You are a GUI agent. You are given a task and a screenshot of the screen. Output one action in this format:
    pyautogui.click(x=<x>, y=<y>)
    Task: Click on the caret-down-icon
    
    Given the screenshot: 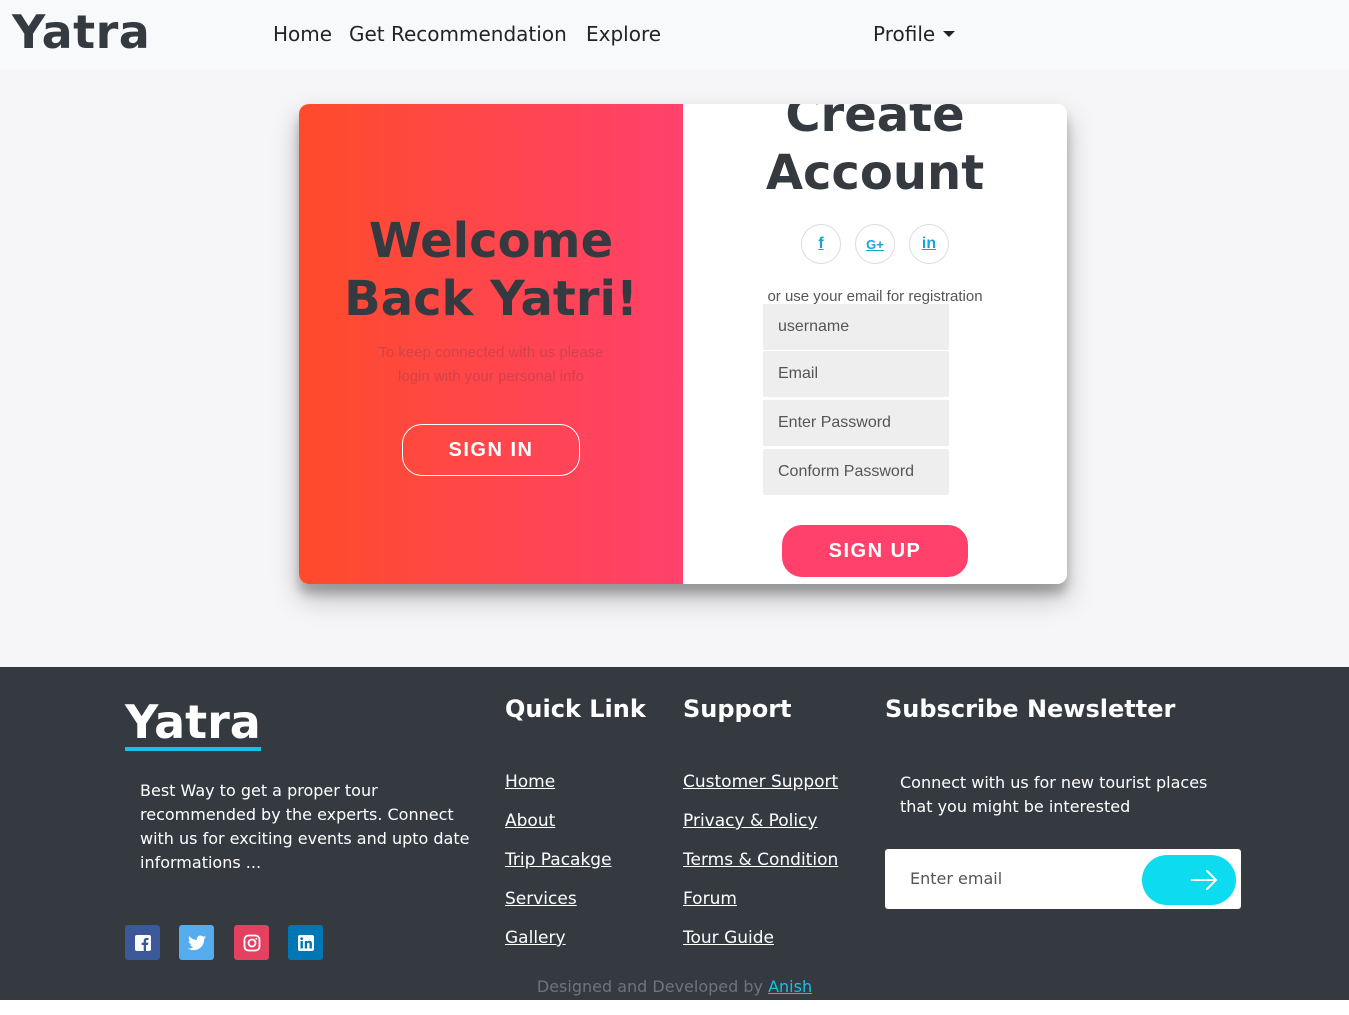 What is the action you would take?
    pyautogui.click(x=949, y=33)
    